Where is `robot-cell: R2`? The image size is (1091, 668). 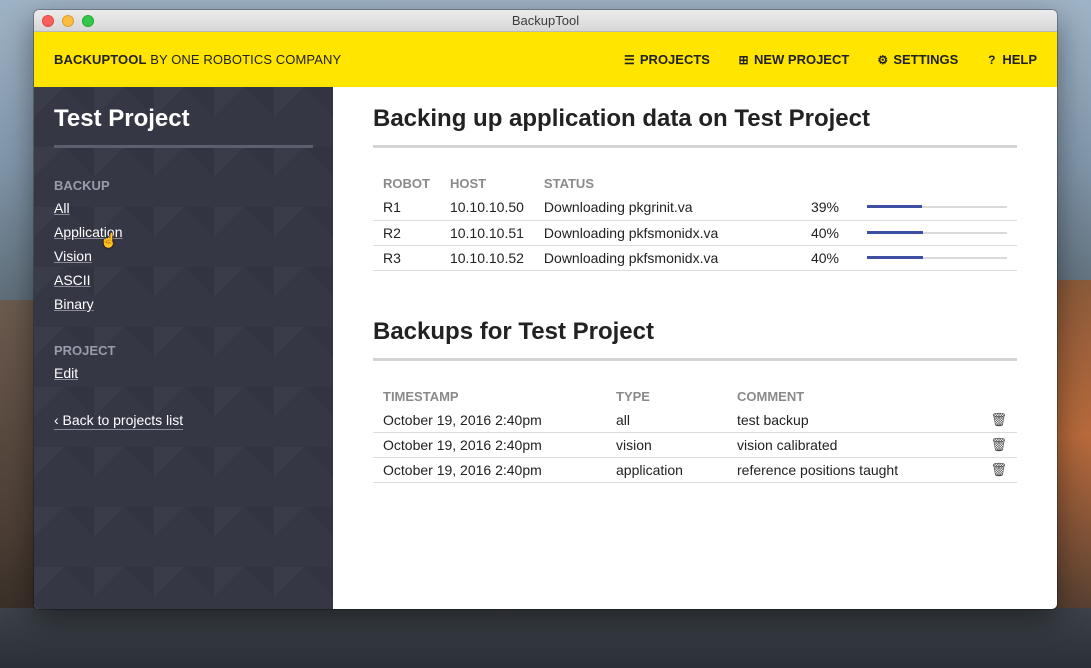
robot-cell: R2 is located at coordinates (406, 233).